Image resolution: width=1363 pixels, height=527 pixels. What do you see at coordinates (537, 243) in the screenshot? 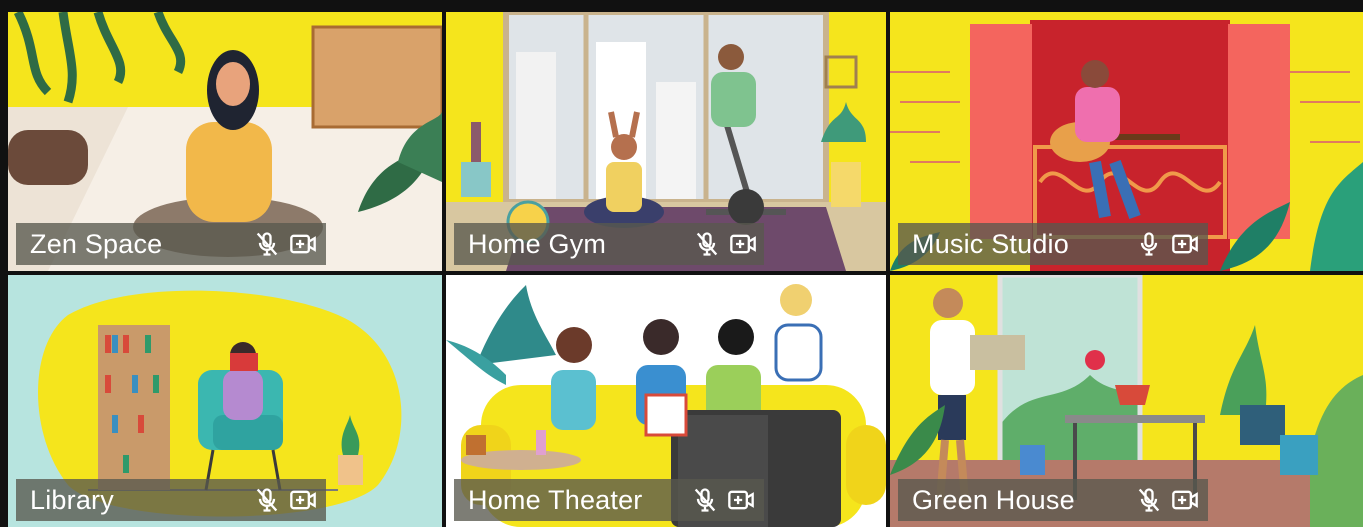
I see `room-name: Home Gym` at bounding box center [537, 243].